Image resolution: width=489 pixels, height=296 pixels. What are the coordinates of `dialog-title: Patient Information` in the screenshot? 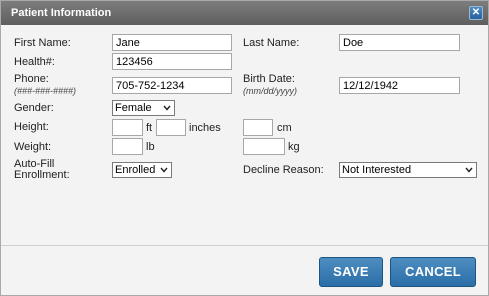 It's located at (61, 13).